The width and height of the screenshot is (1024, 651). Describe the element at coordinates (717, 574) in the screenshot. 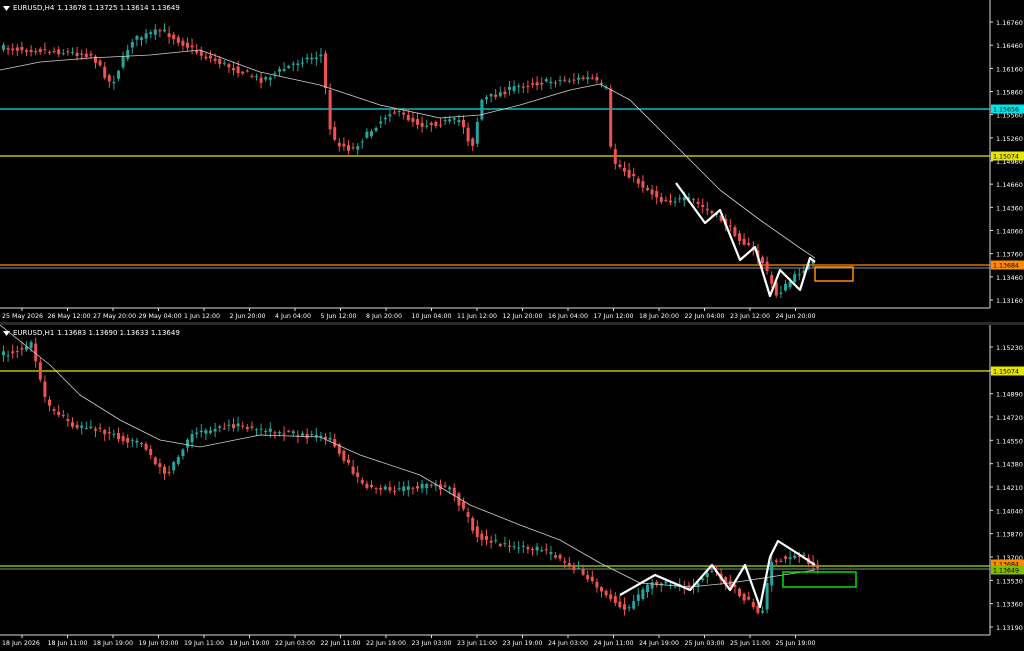

I see `zigzag-pattern-line` at that location.